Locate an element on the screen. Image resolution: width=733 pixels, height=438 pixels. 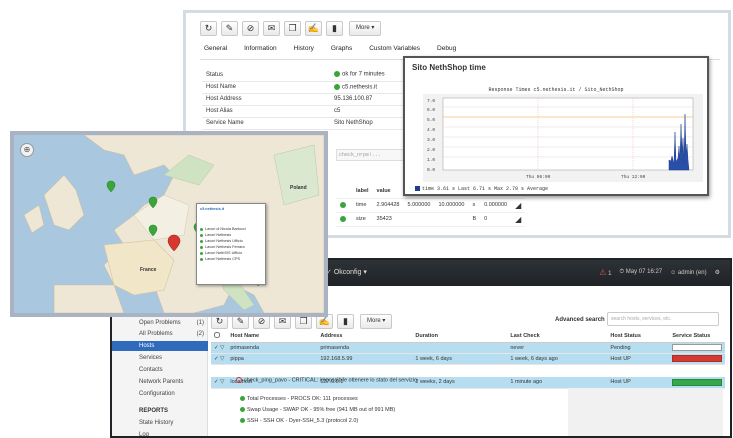
service-status is located at coordinates (697, 359).